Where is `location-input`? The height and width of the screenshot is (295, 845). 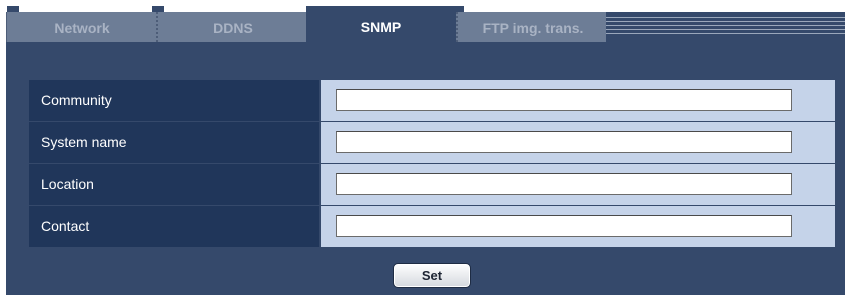 location-input is located at coordinates (564, 184).